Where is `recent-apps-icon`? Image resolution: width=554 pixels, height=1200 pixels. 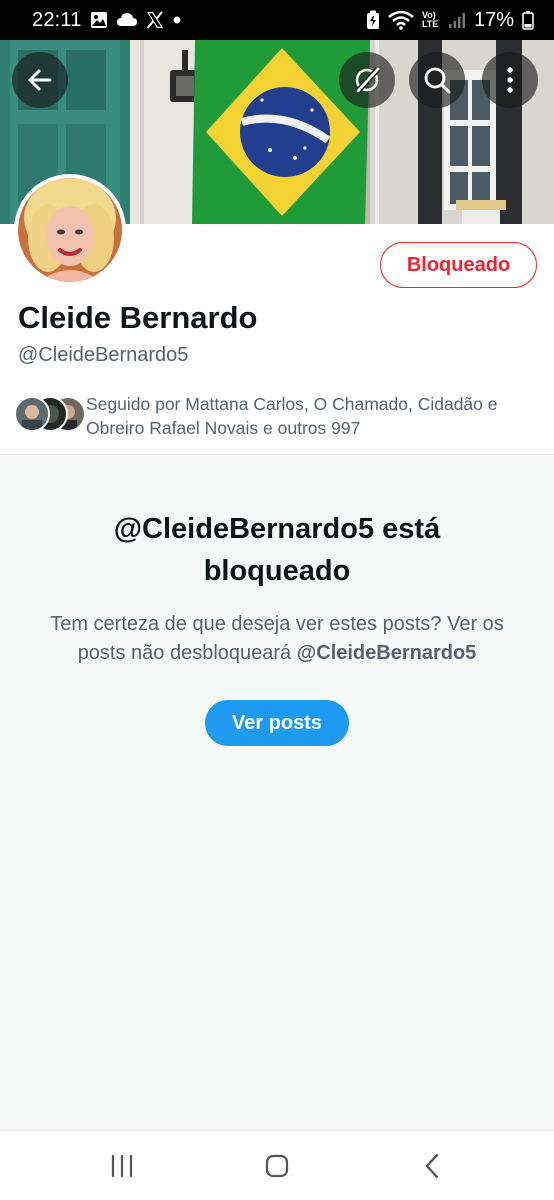
recent-apps-icon is located at coordinates (122, 1166).